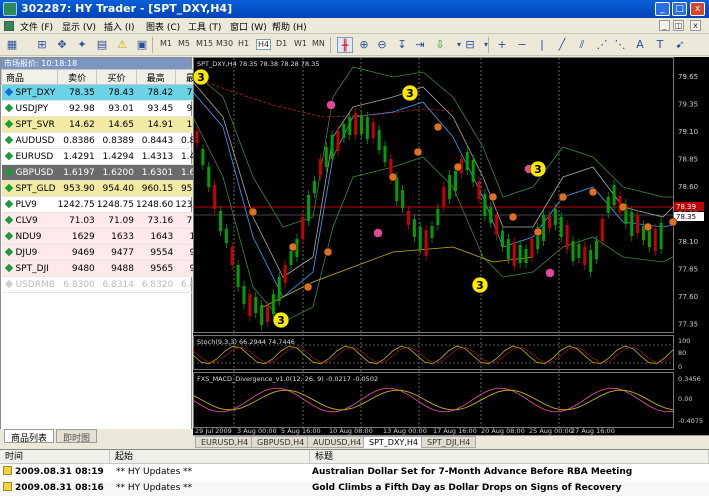 This screenshot has width=709, height=498. Describe the element at coordinates (77, 236) in the screenshot. I see `cell-bid: 1629` at that location.